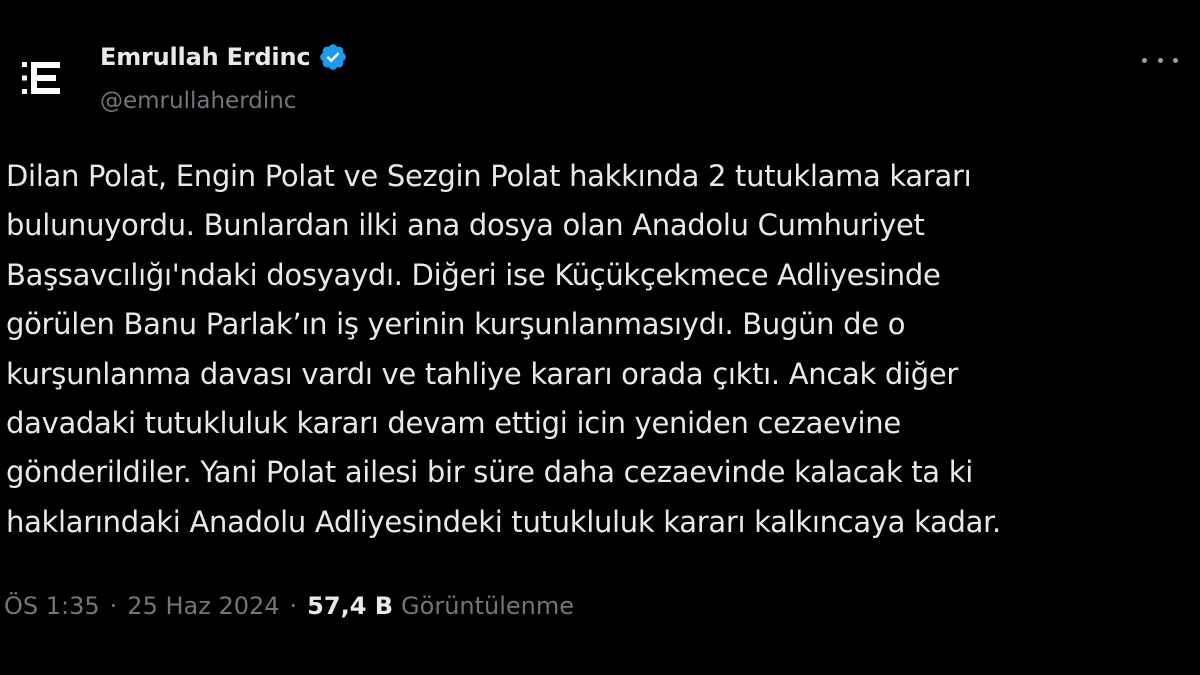  What do you see at coordinates (52, 606) in the screenshot?
I see `tweet-time: ÖS 1:35` at bounding box center [52, 606].